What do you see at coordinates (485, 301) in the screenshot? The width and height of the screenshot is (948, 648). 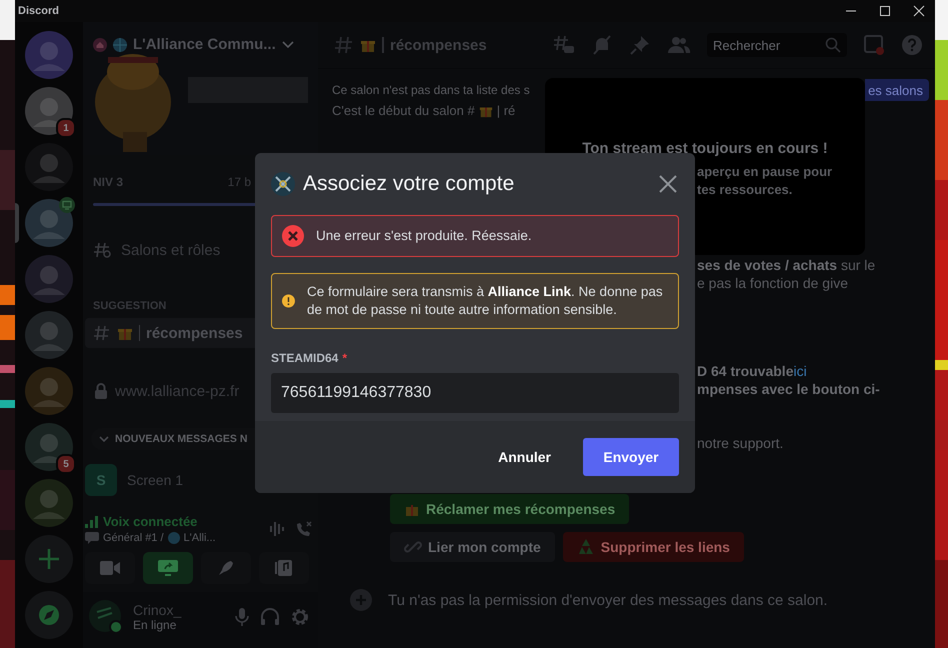 I see `alert-text: Ce formulaire sera transmis à Alliance Link. Ne donne pas de mot de passe ni toute autre information sensible.` at bounding box center [485, 301].